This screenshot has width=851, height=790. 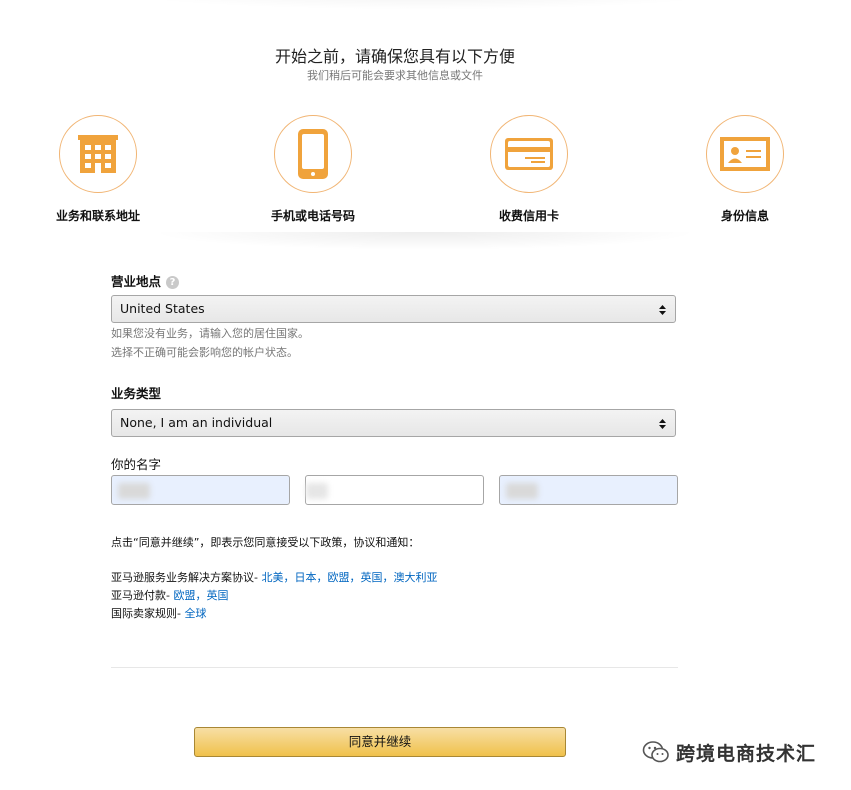 I want to click on id-card-icon, so click(x=745, y=154).